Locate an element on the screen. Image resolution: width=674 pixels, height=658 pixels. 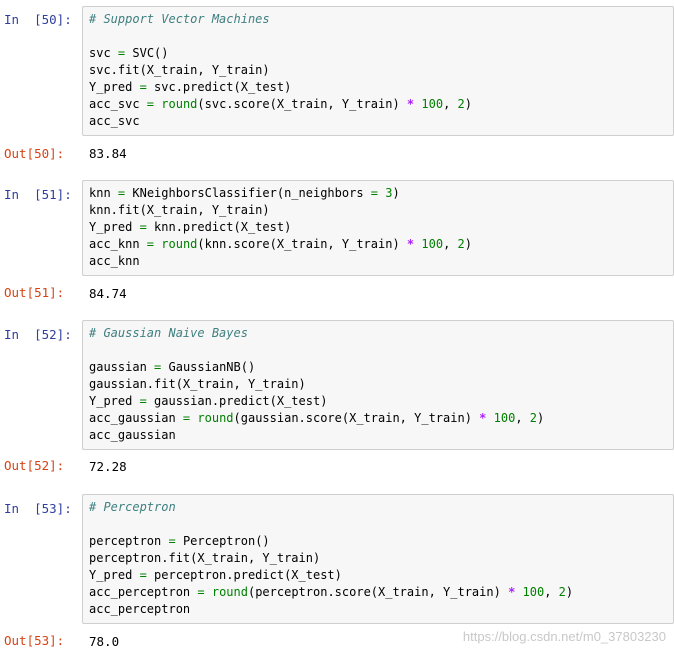
code-line: acc_knn is located at coordinates (378, 261).